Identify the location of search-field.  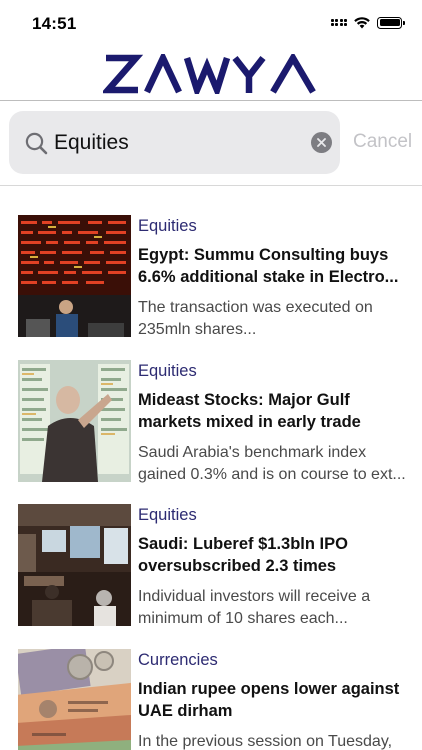
(174, 142).